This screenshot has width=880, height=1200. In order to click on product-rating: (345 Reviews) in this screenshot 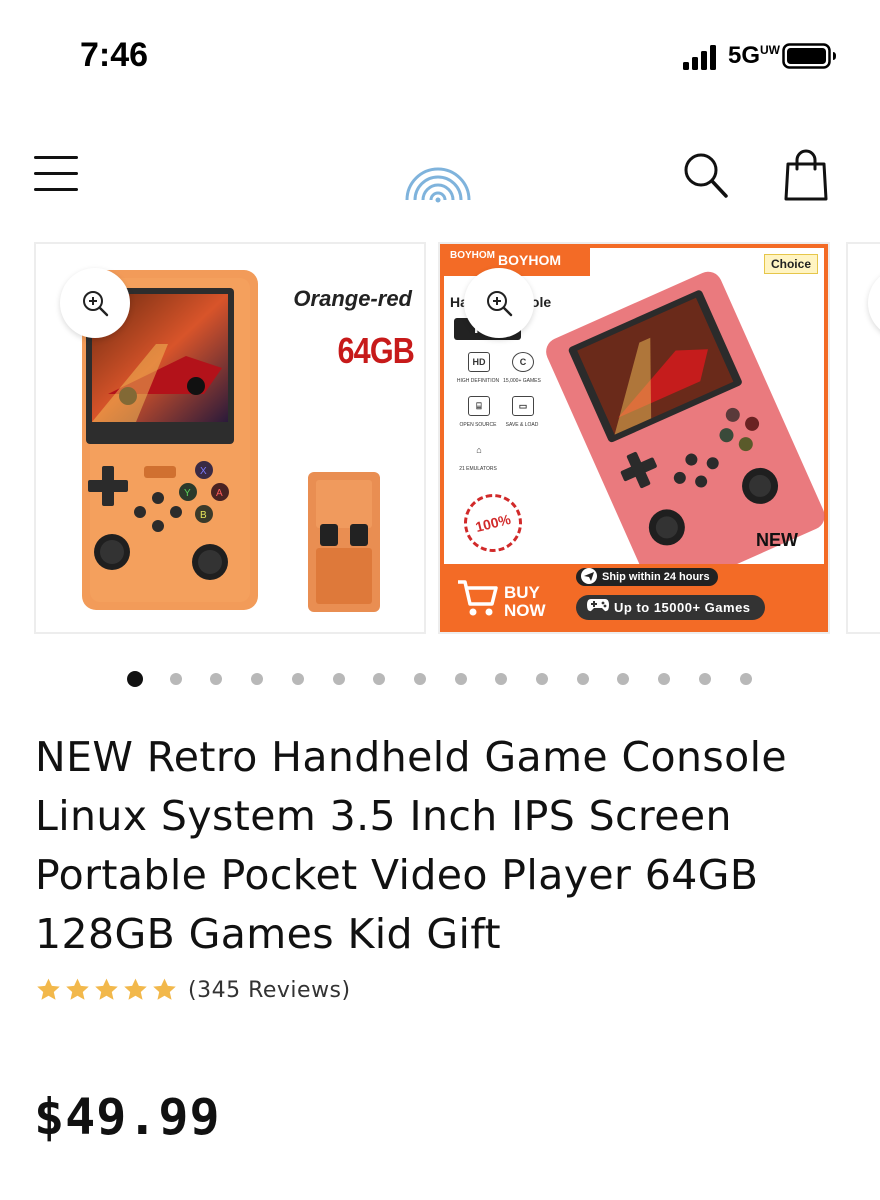, I will do `click(193, 990)`.